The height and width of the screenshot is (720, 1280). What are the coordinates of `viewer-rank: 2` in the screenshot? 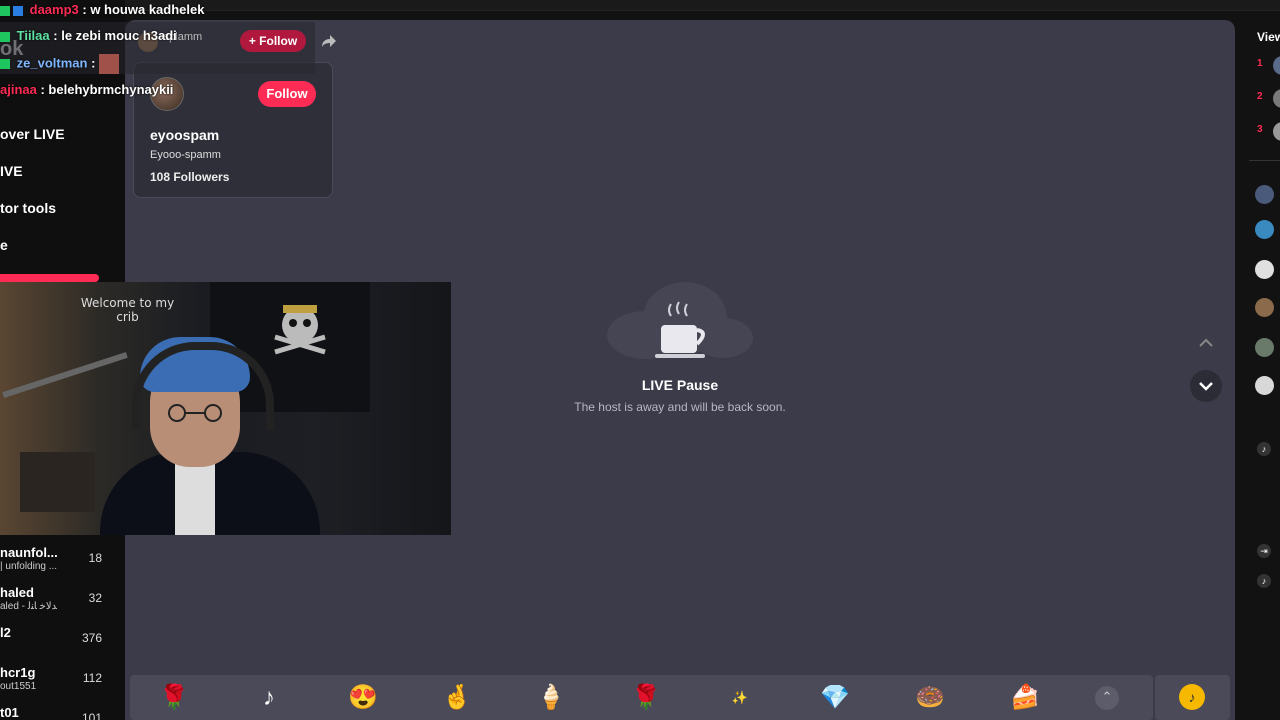 It's located at (1260, 96).